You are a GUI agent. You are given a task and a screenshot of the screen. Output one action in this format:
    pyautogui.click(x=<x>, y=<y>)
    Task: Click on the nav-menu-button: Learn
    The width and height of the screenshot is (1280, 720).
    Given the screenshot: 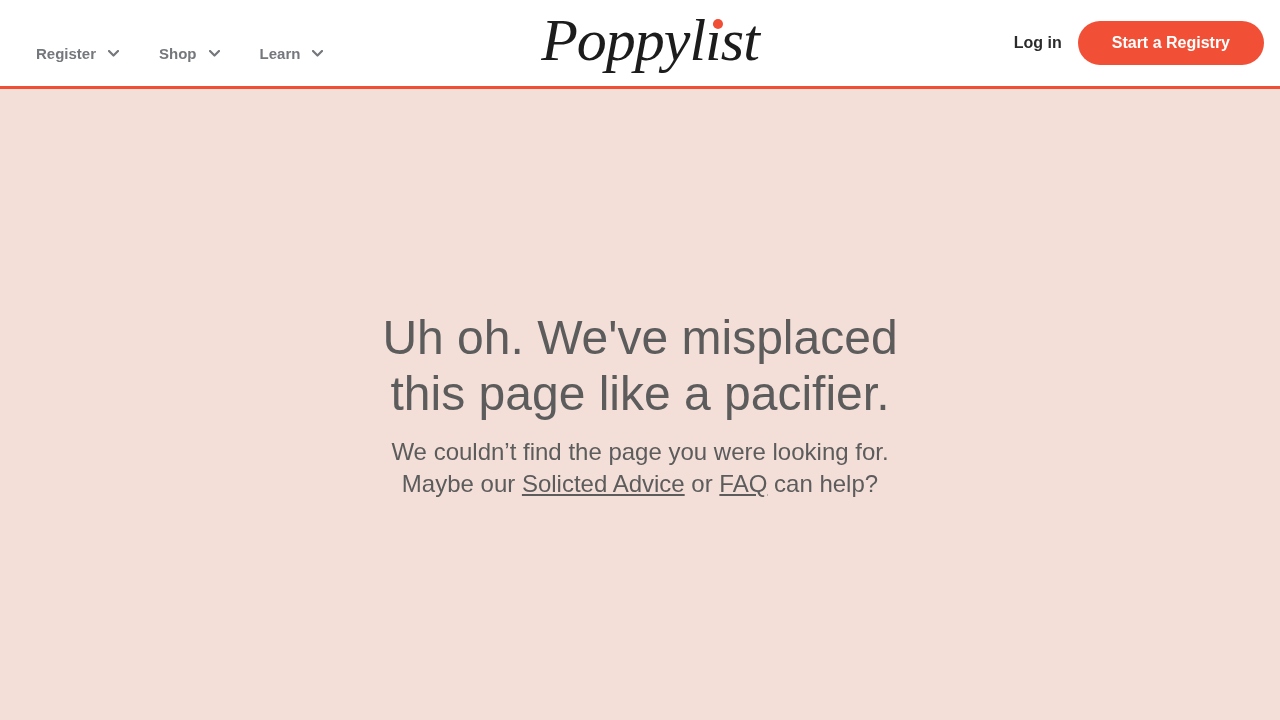 What is the action you would take?
    pyautogui.click(x=291, y=53)
    